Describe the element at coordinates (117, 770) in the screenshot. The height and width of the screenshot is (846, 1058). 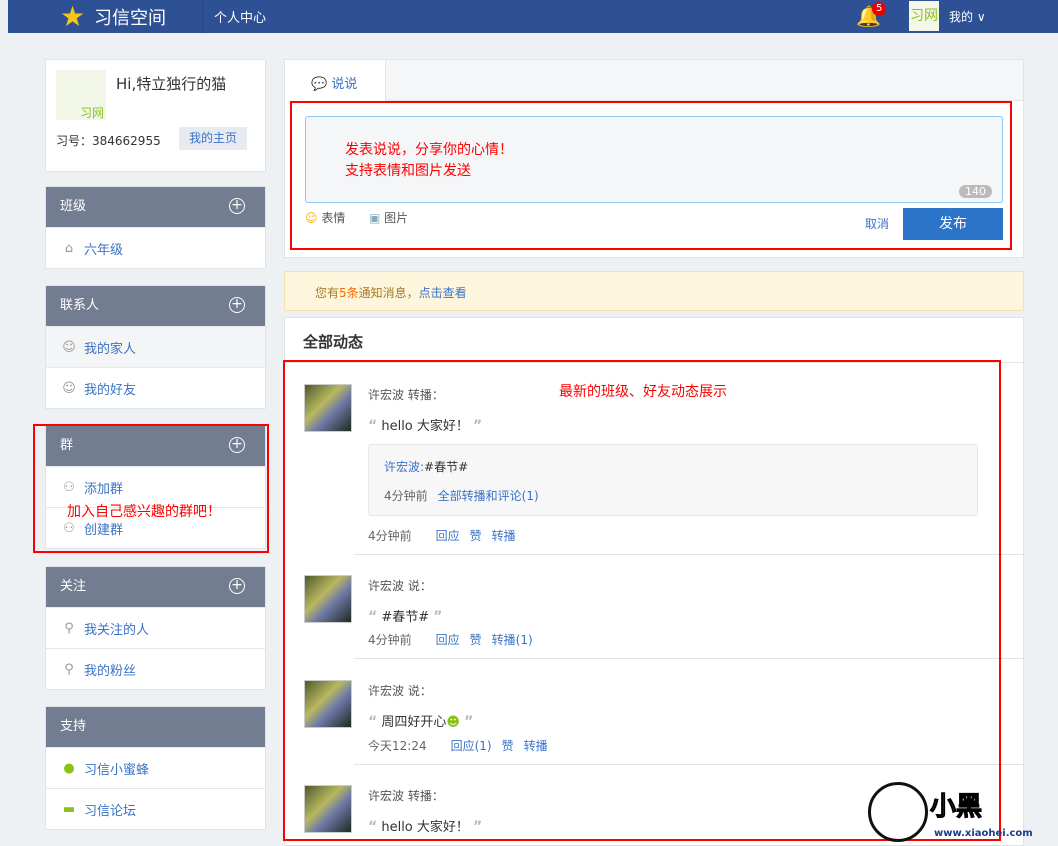
I see `item-label: 习信小蜜蜂` at that location.